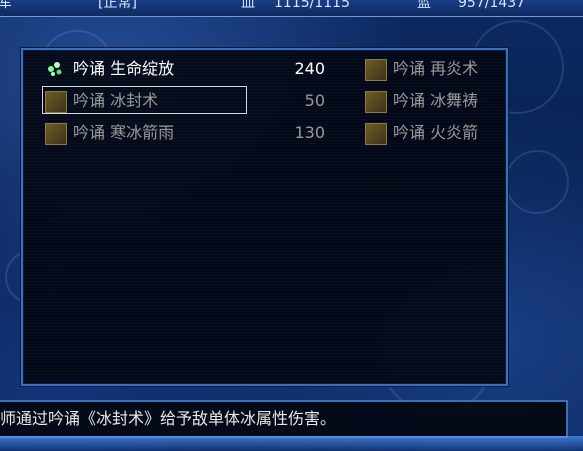 This screenshot has width=583, height=451. What do you see at coordinates (195, 101) in the screenshot?
I see `skill-item: 吟诵 冰封术 50` at bounding box center [195, 101].